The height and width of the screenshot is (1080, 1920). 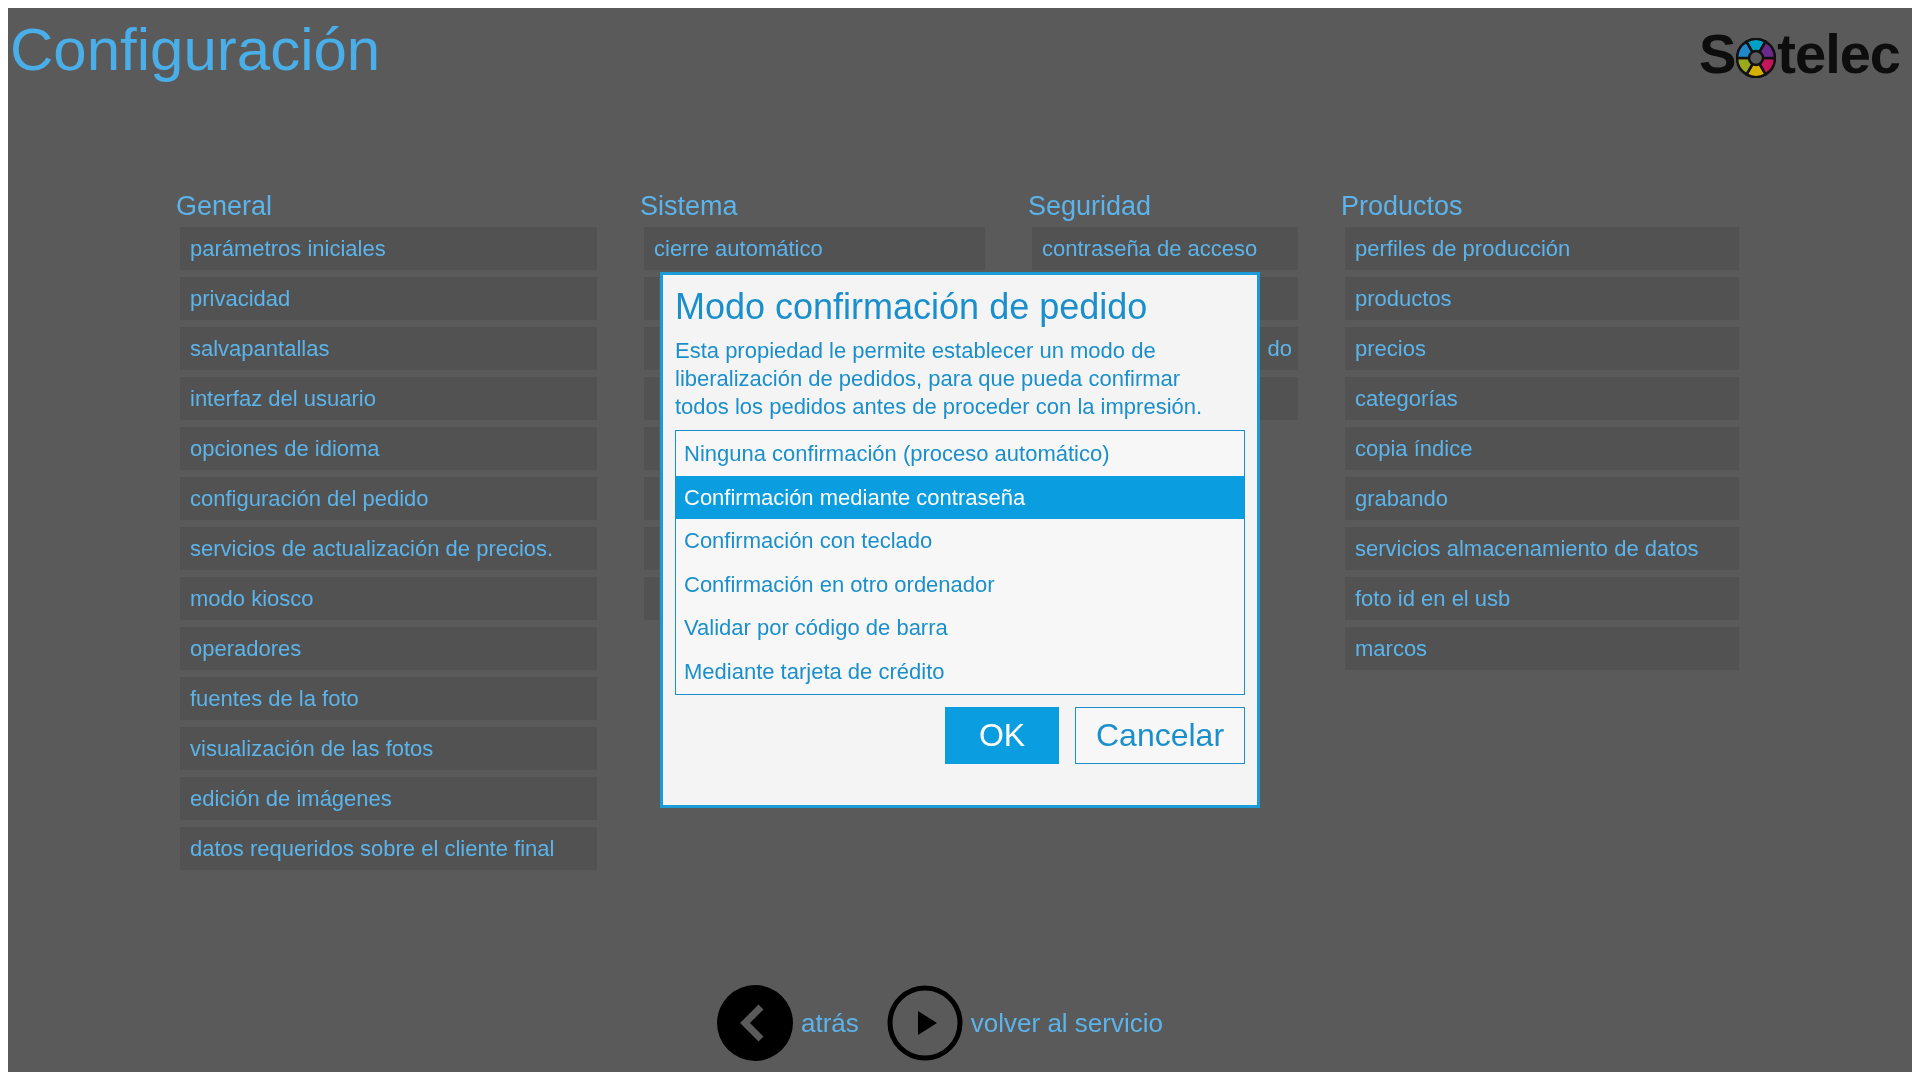 I want to click on menu-item-label: cierre automático, so click(x=738, y=248).